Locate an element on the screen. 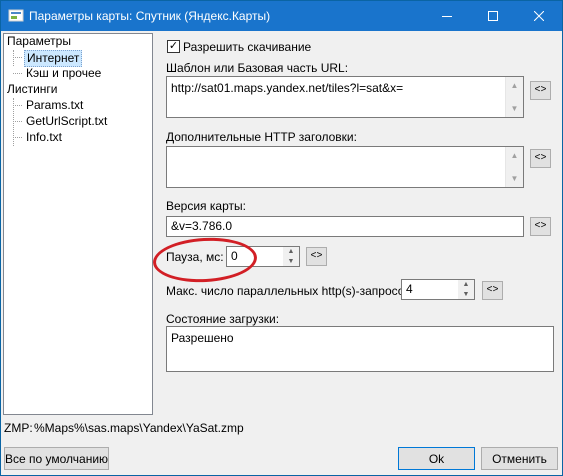 This screenshot has width=563, height=476. allow-download-label: Разрешить скачивание is located at coordinates (247, 47).